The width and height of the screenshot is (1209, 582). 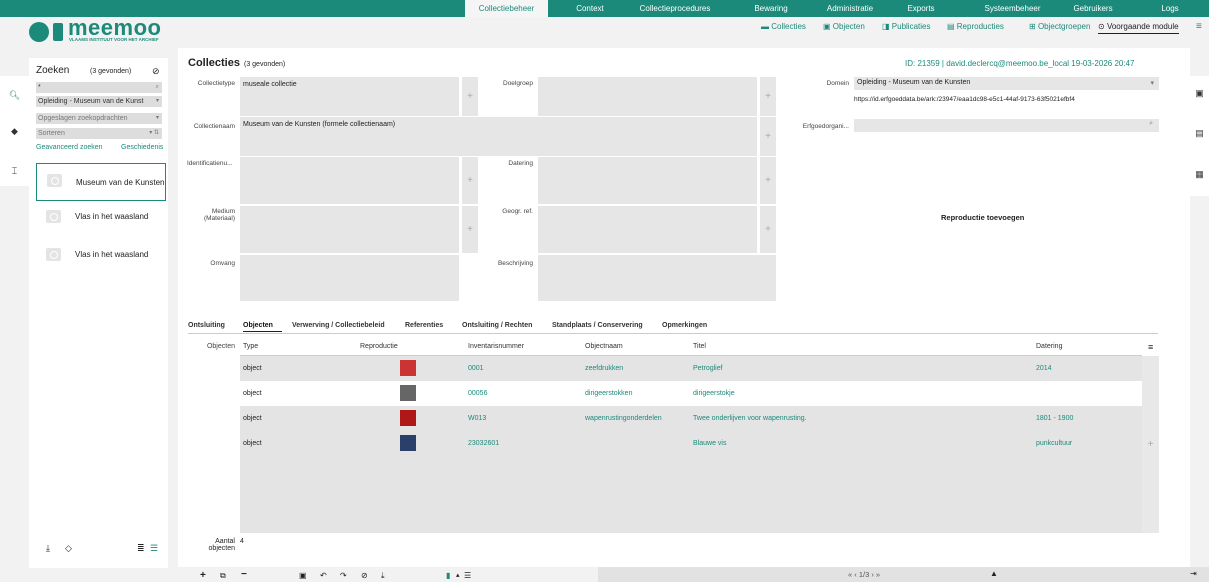 I want to click on history-link: Geschiedenis, so click(x=142, y=147).